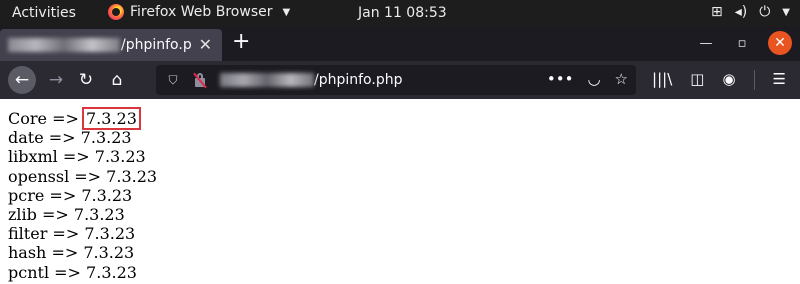  What do you see at coordinates (173, 80) in the screenshot?
I see `tracking-shield-icon: ⛉` at bounding box center [173, 80].